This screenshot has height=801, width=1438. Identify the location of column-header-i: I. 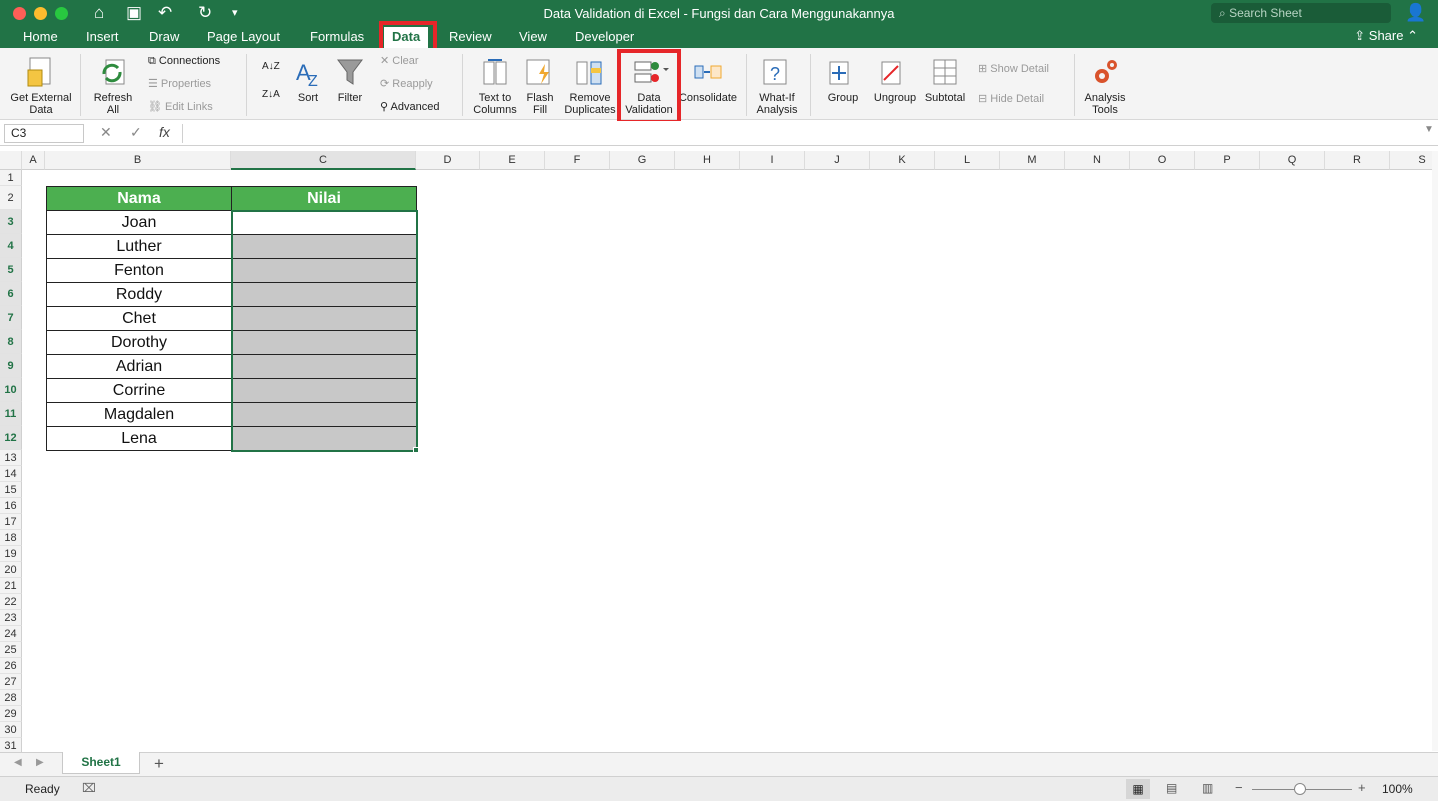
(772, 160).